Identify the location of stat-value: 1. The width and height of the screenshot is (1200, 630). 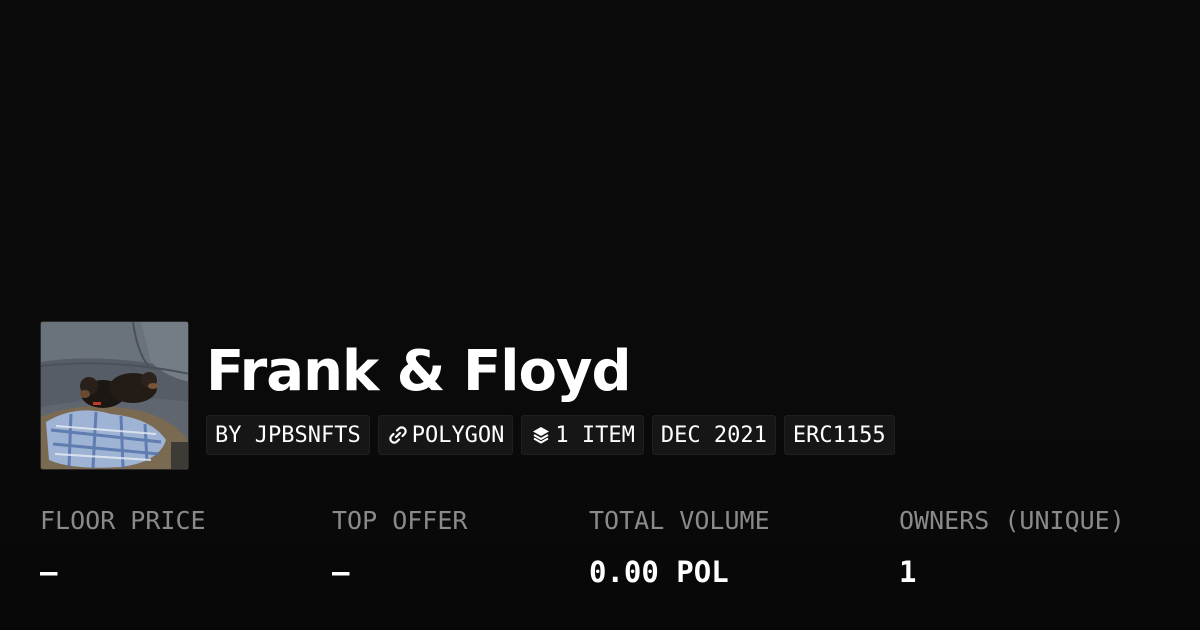
(908, 572).